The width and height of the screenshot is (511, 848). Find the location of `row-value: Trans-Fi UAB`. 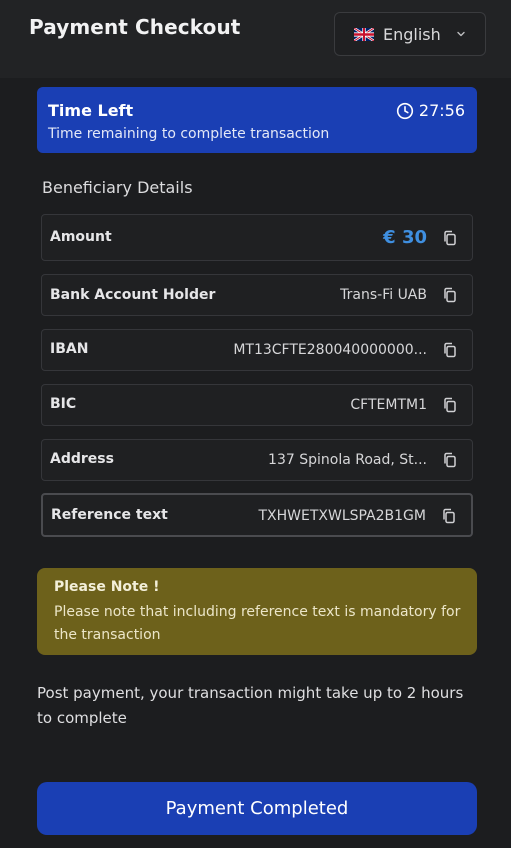

row-value: Trans-Fi UAB is located at coordinates (383, 295).